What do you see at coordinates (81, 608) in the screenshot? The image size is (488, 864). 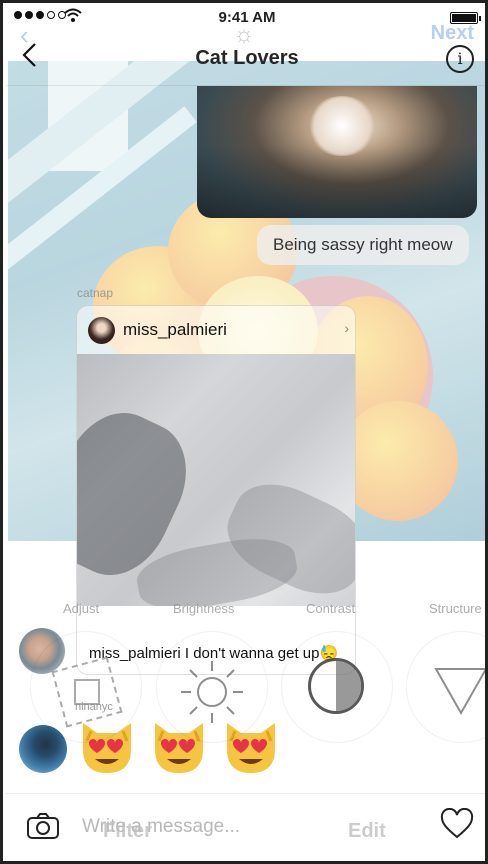 I see `tool-label-adjust: Adjust` at bounding box center [81, 608].